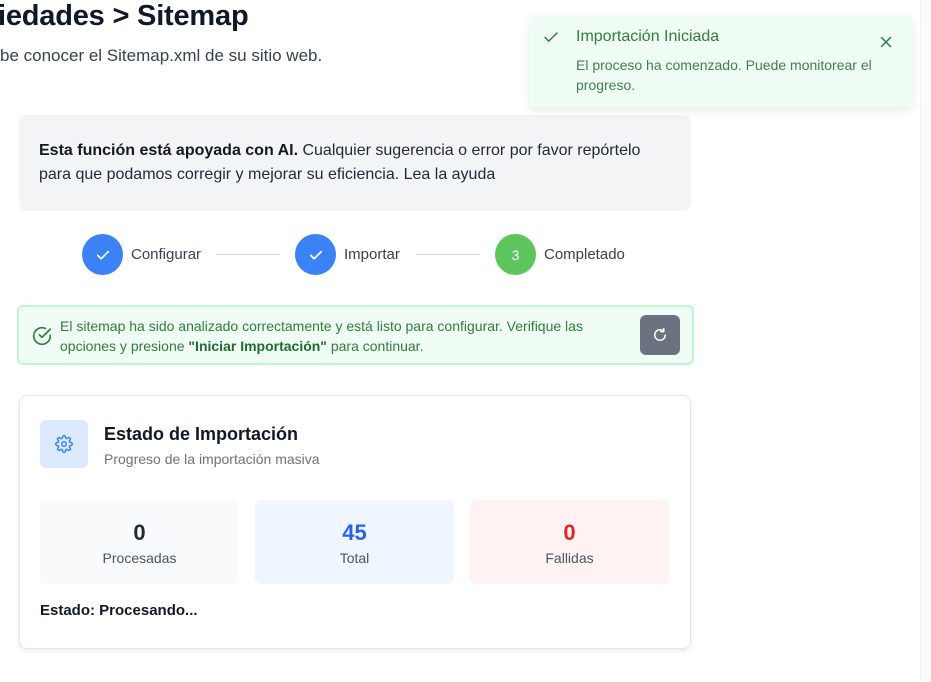 The image size is (931, 682). I want to click on refresh-icon, so click(660, 334).